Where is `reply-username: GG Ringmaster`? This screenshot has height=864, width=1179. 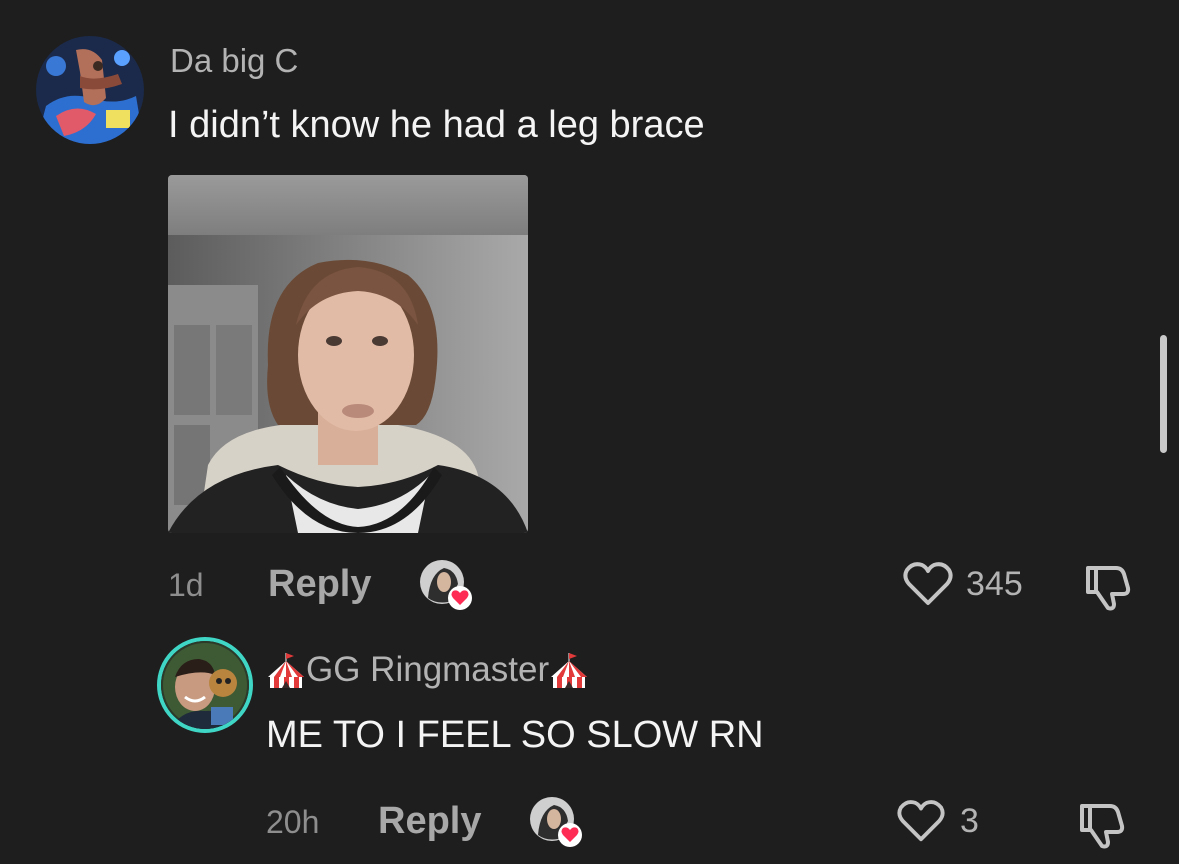
reply-username: GG Ringmaster is located at coordinates (427, 670).